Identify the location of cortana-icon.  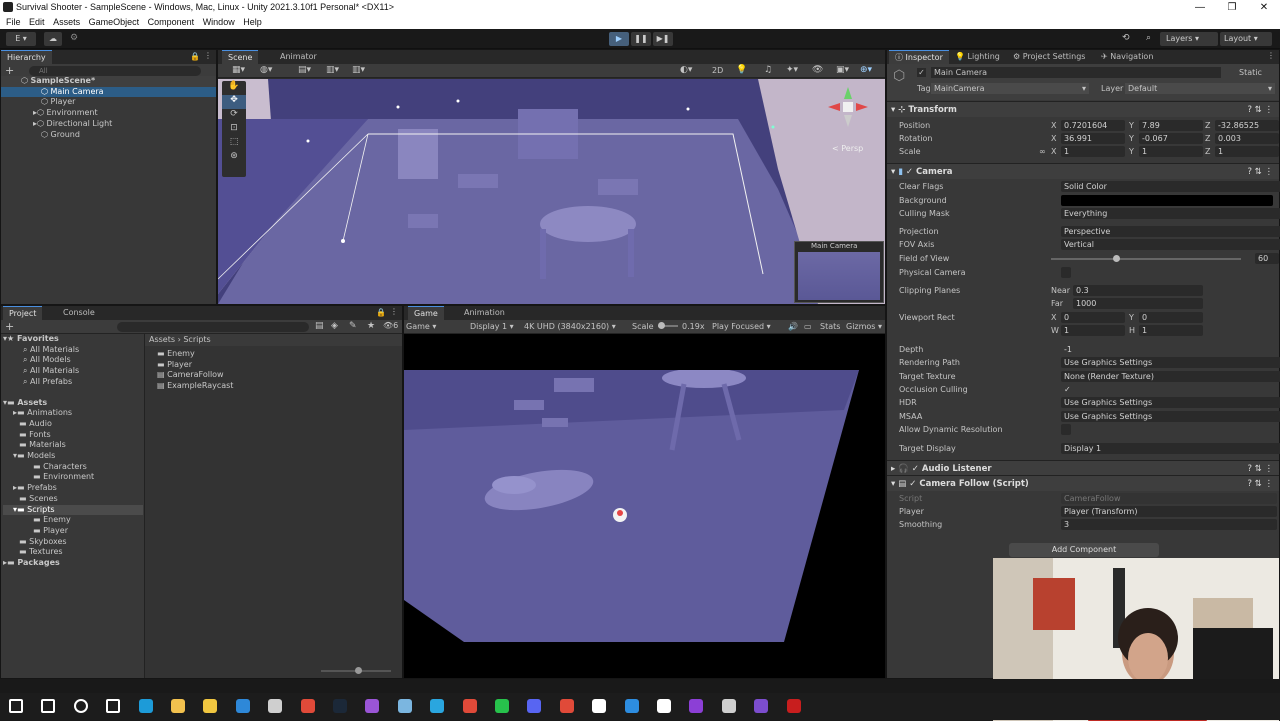
(80, 706).